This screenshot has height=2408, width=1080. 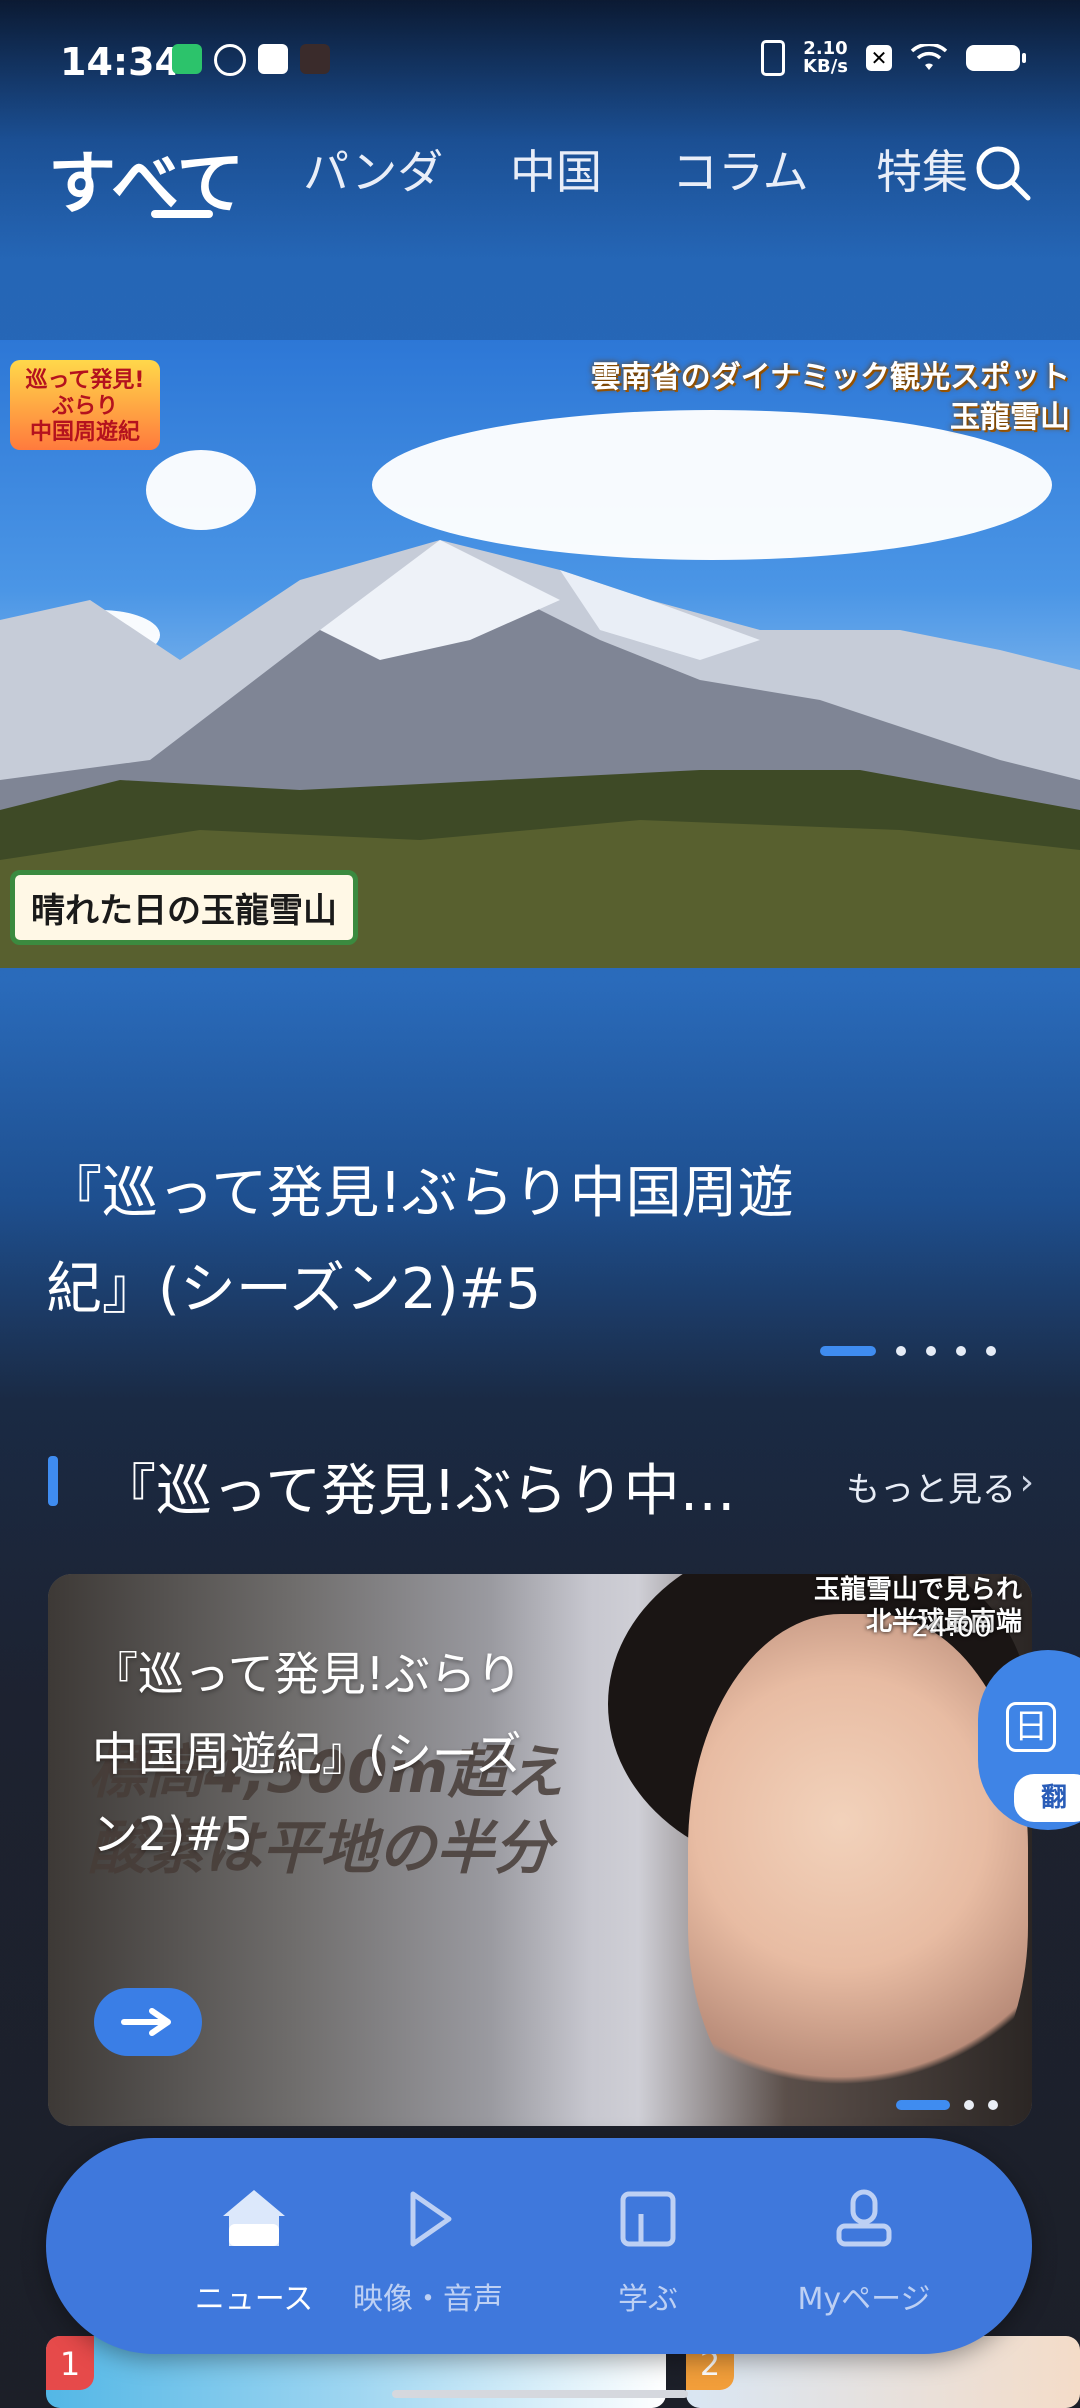 I want to click on home-indicator, so click(x=540, y=2394).